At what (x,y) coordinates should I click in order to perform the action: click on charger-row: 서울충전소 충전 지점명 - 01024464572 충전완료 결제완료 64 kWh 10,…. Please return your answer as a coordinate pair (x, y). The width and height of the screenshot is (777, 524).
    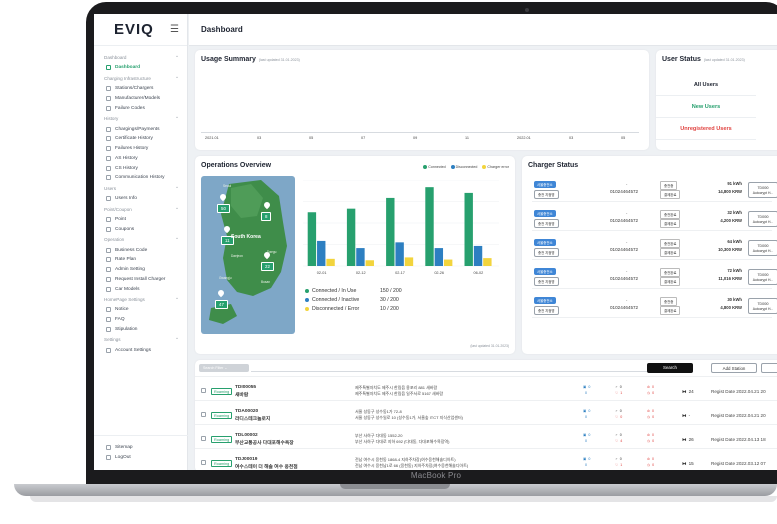
    Looking at the image, I should click on (654, 248).